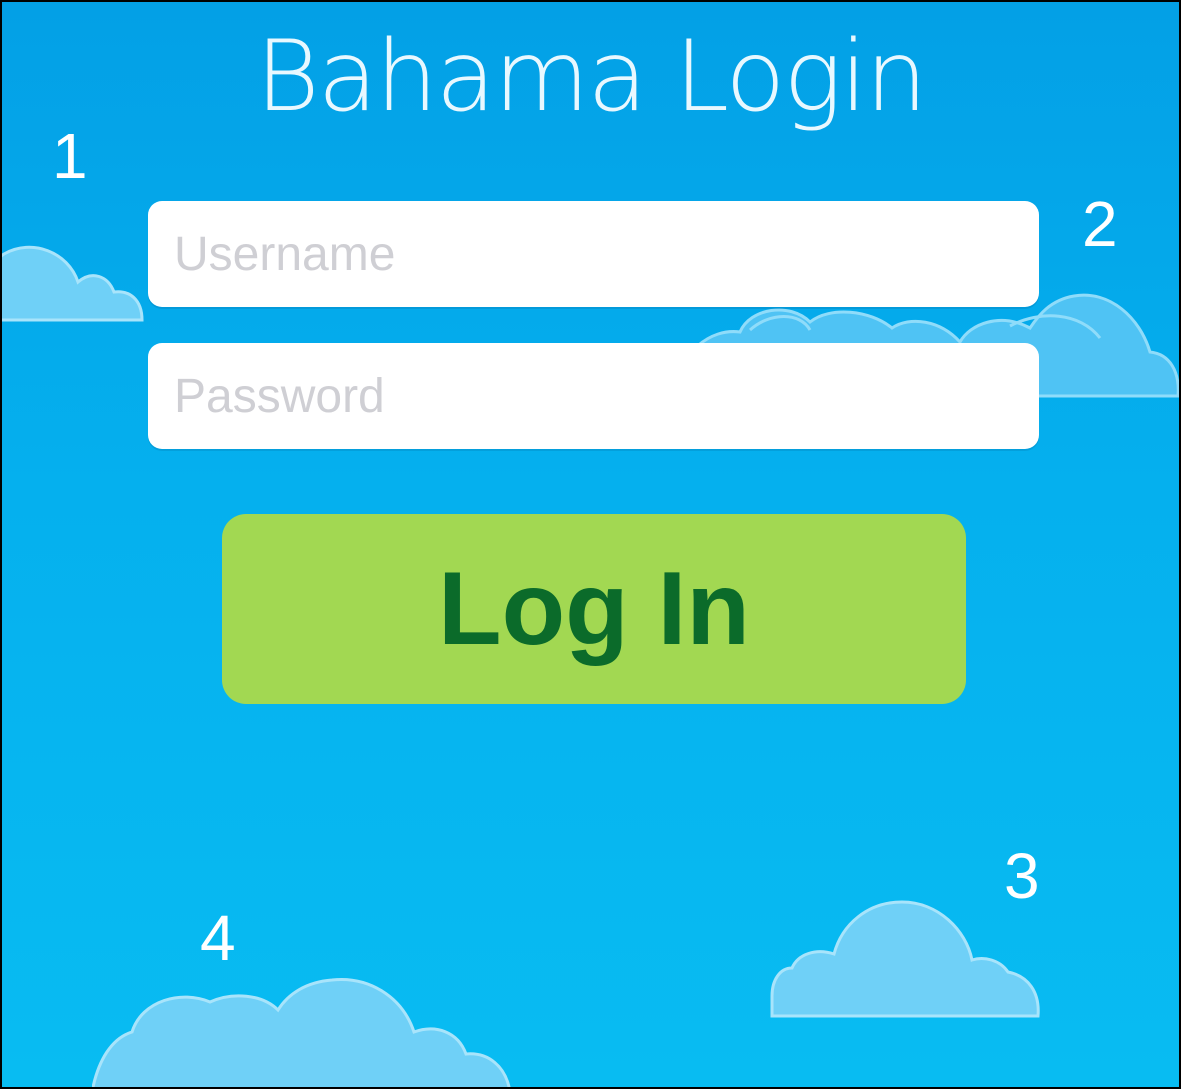 The height and width of the screenshot is (1089, 1181). What do you see at coordinates (70, 156) in the screenshot?
I see `marker-1: 1` at bounding box center [70, 156].